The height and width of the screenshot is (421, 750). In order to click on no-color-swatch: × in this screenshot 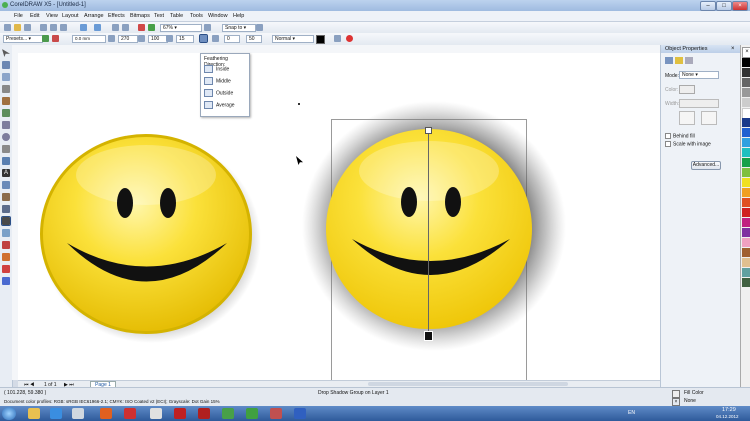, I will do `click(746, 52)`.